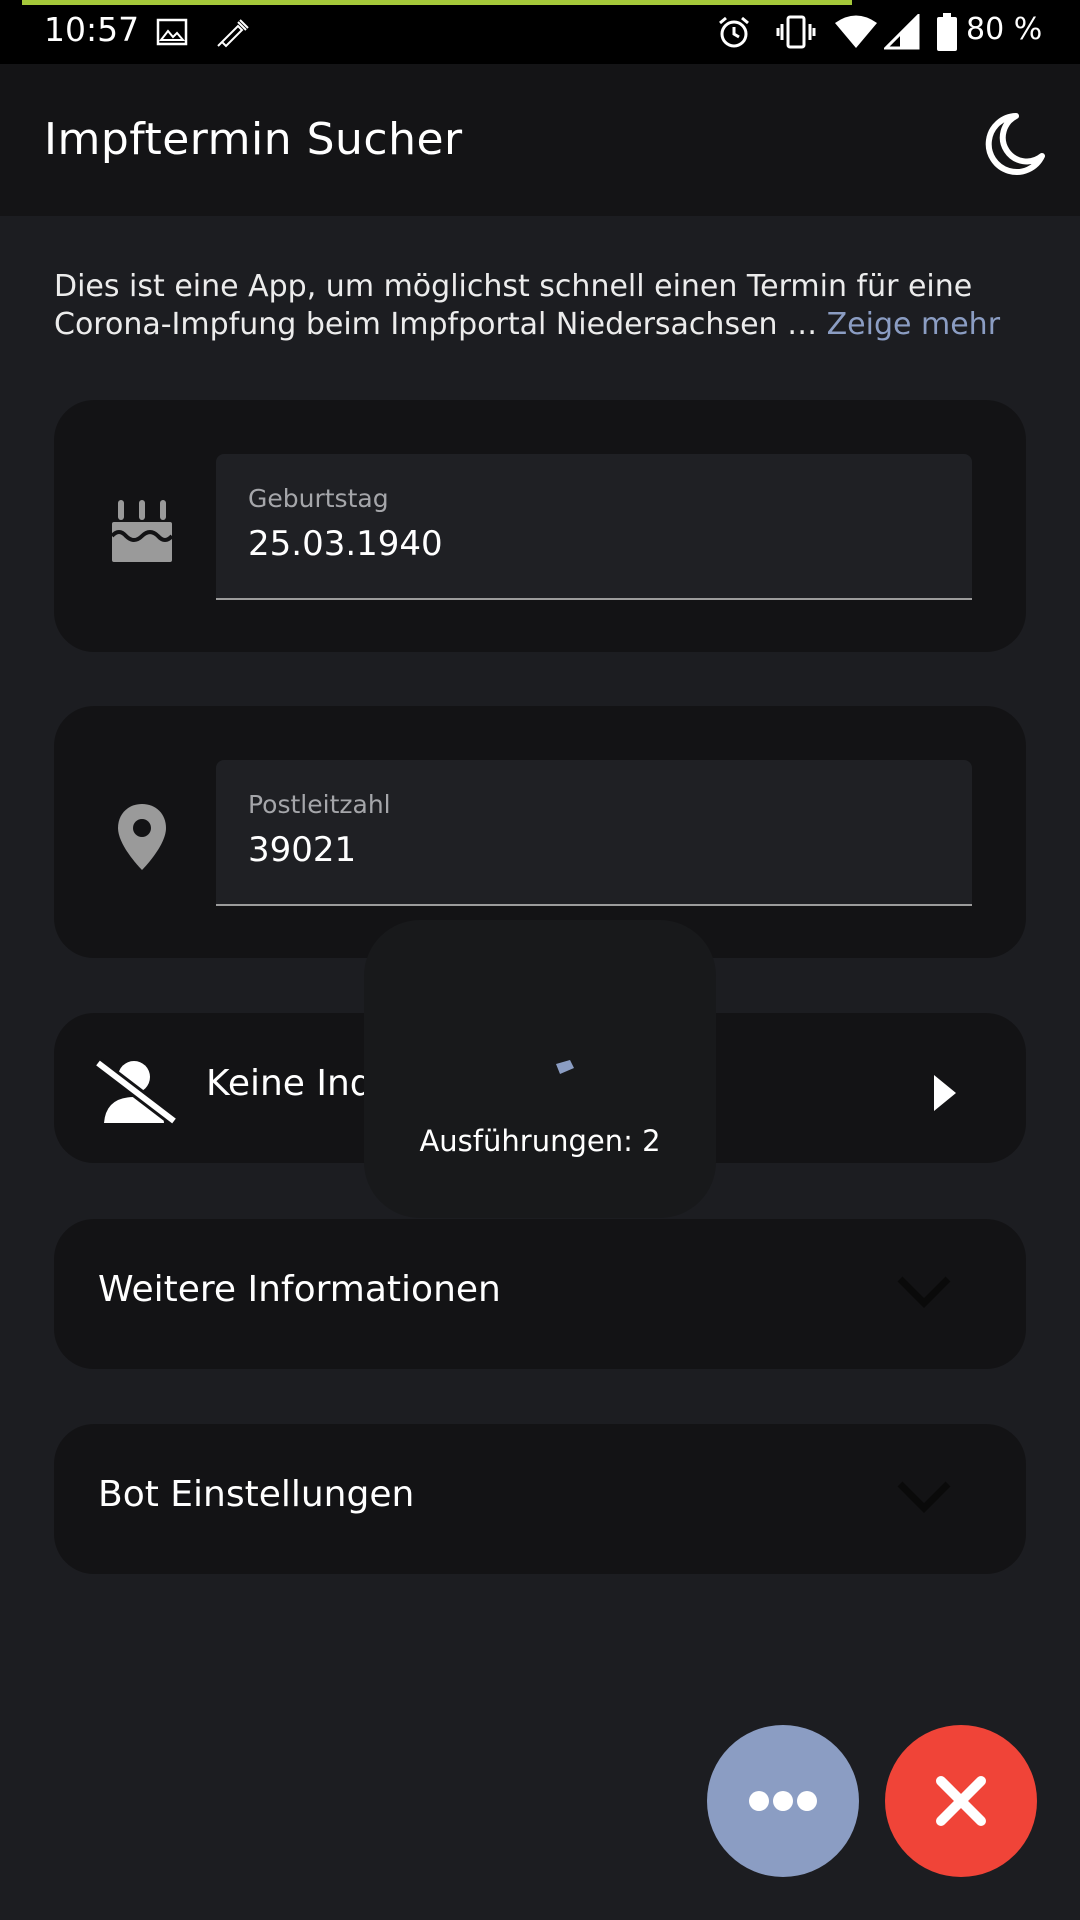 This screenshot has height=1920, width=1080. I want to click on play-arrow-icon, so click(945, 1093).